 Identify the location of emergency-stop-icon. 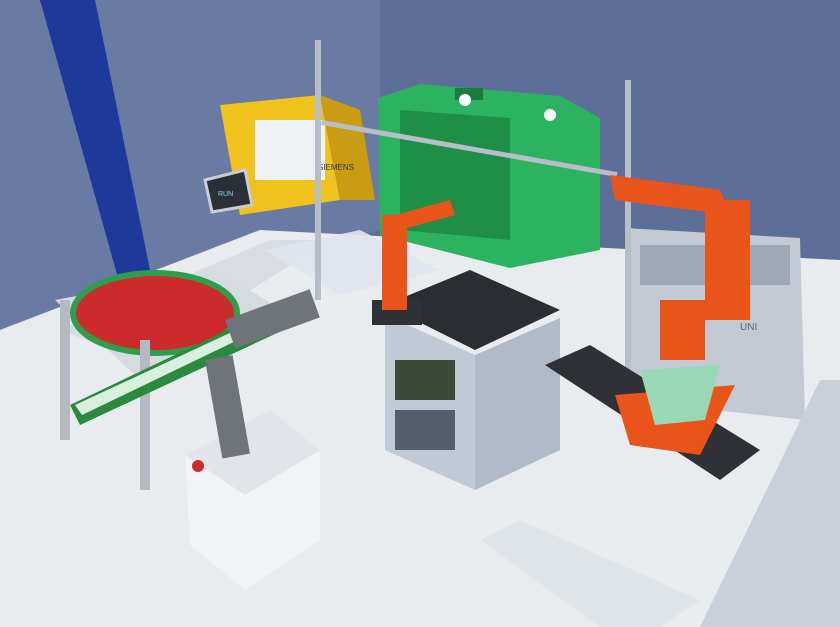
(198, 466).